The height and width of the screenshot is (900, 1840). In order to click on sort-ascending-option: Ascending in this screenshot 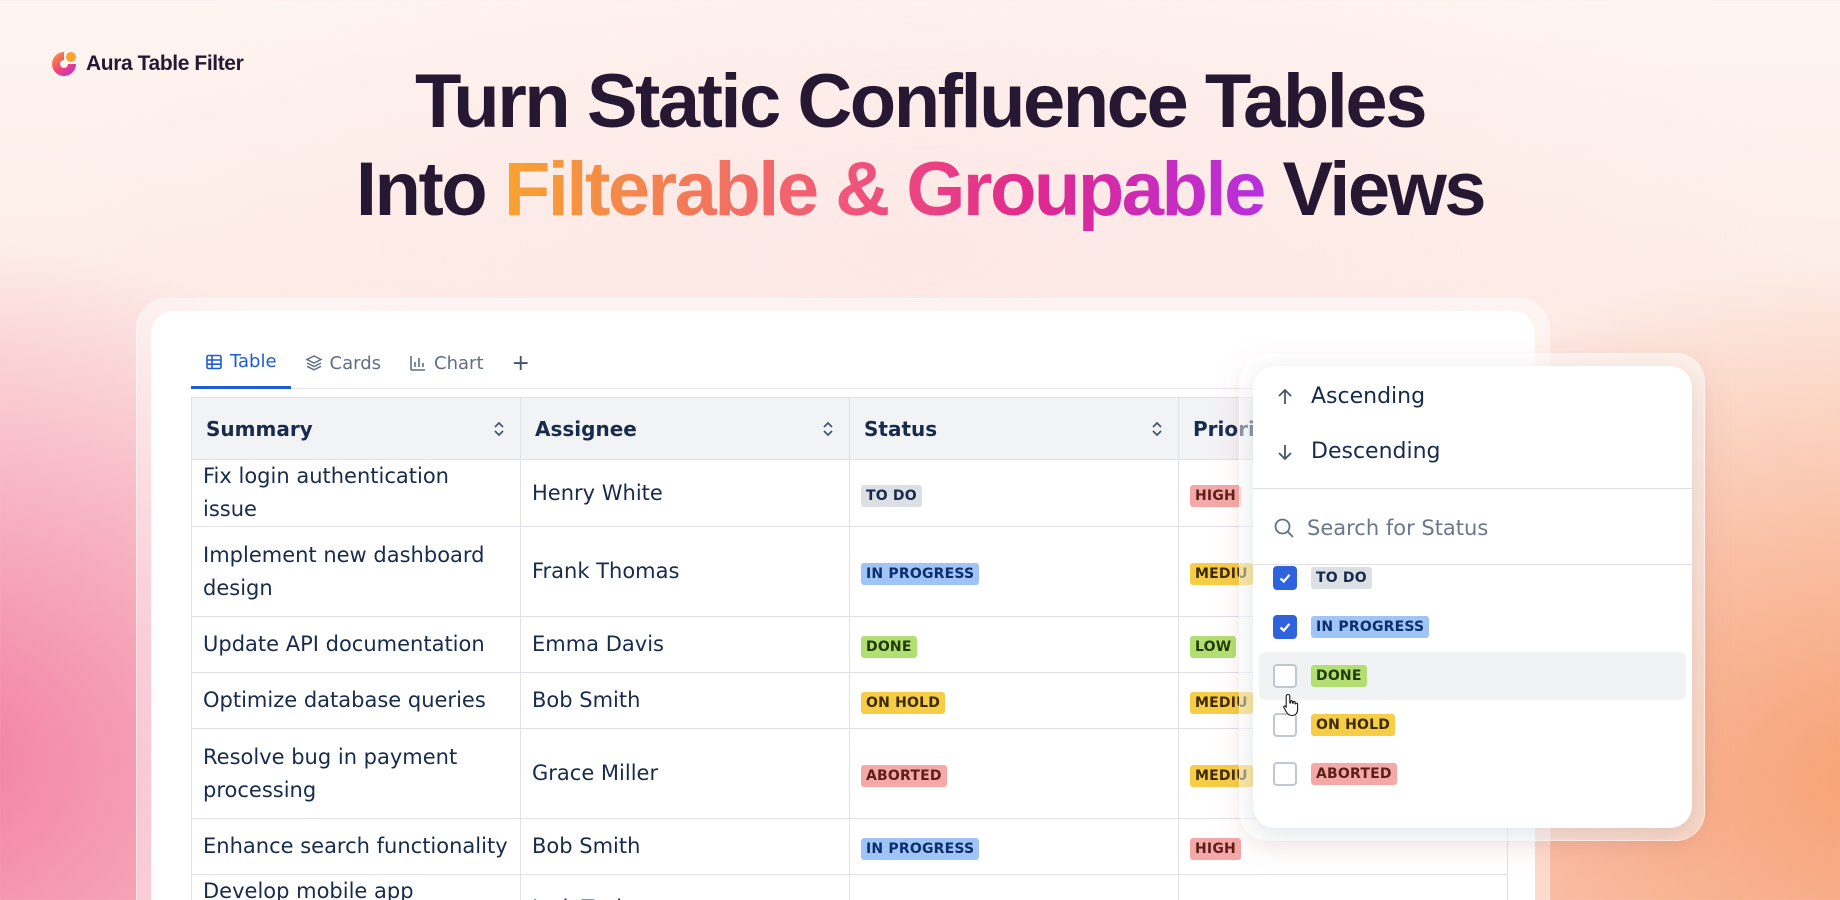, I will do `click(1350, 396)`.